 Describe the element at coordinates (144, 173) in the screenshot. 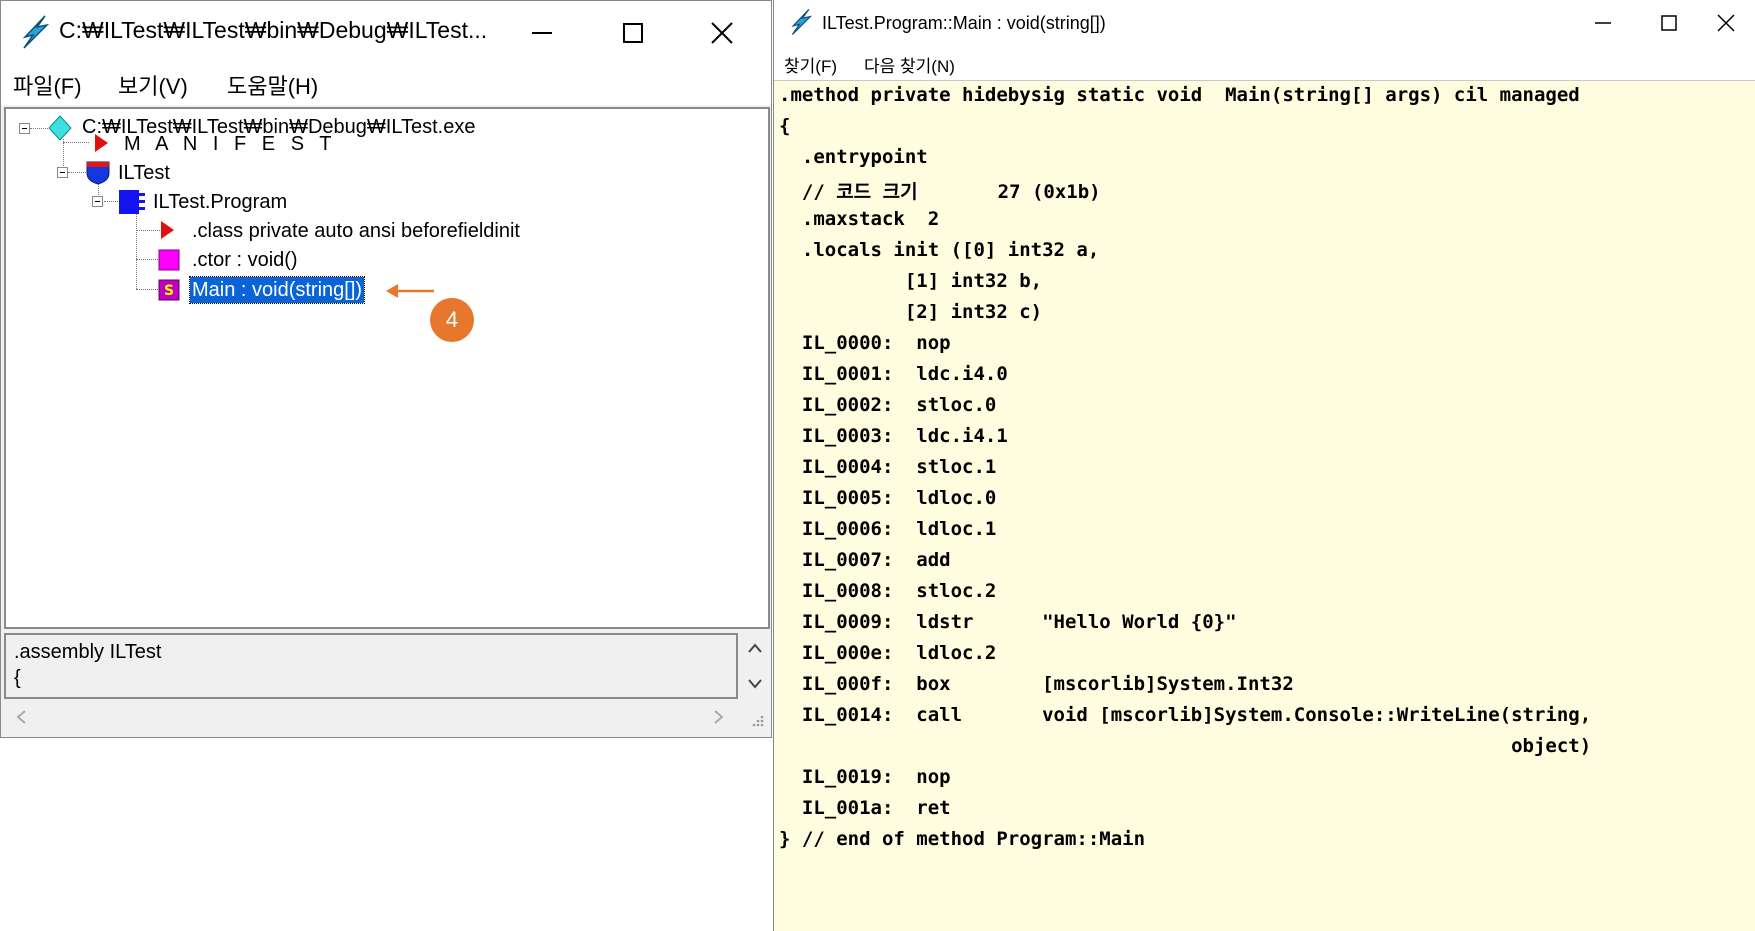

I see `tree-item-namespace: ILTest` at that location.